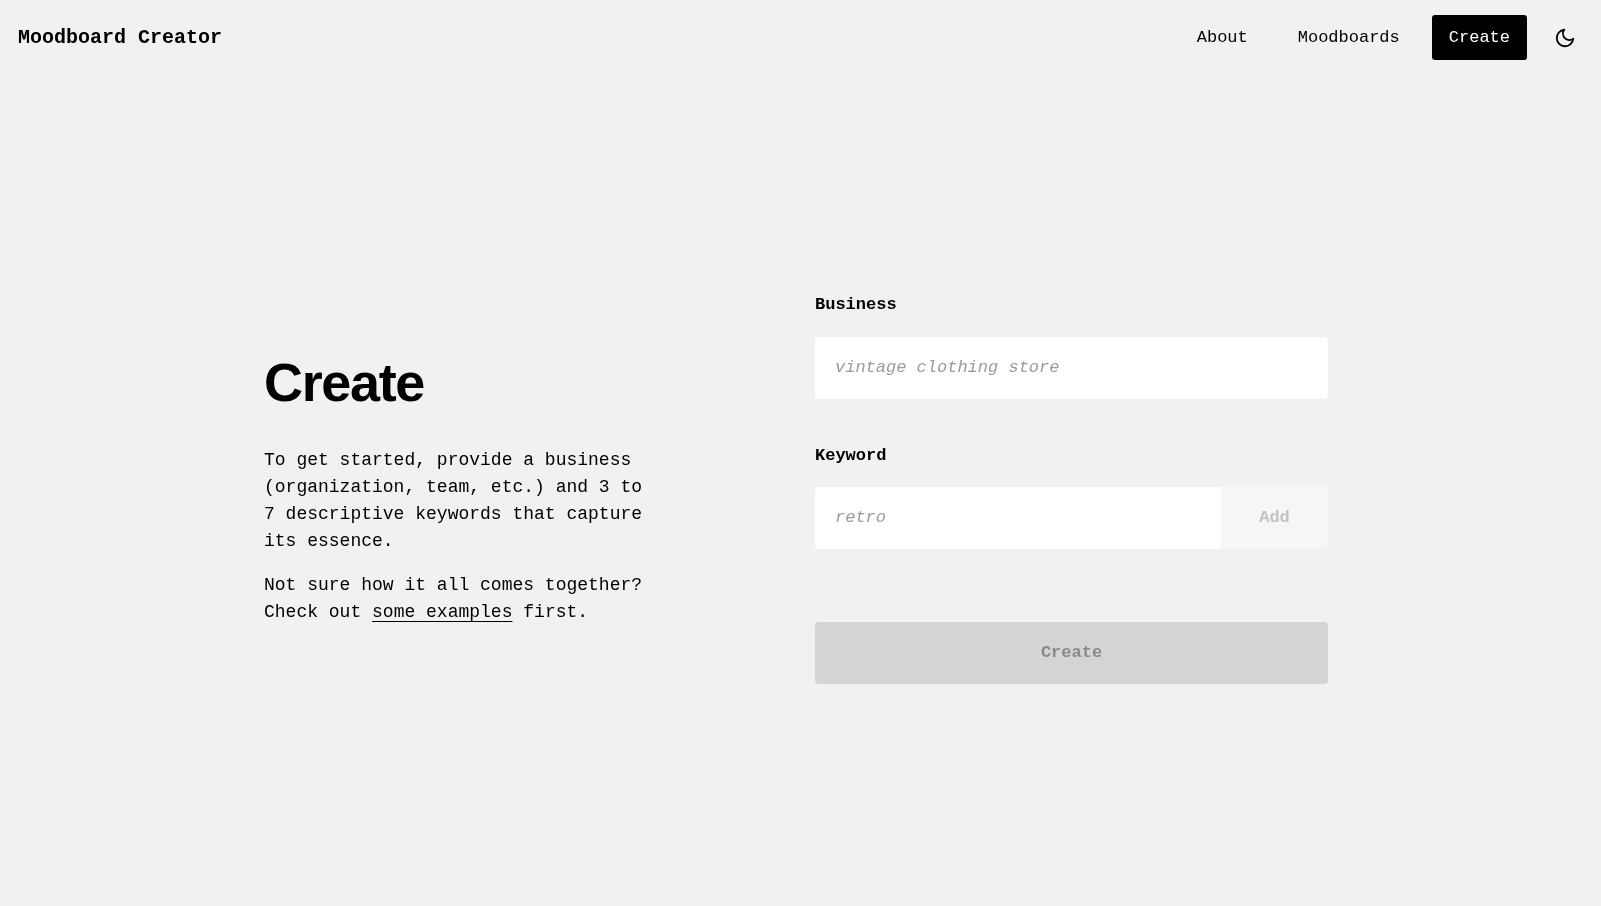 This screenshot has height=906, width=1601. I want to click on nav-link: About, so click(1222, 37).